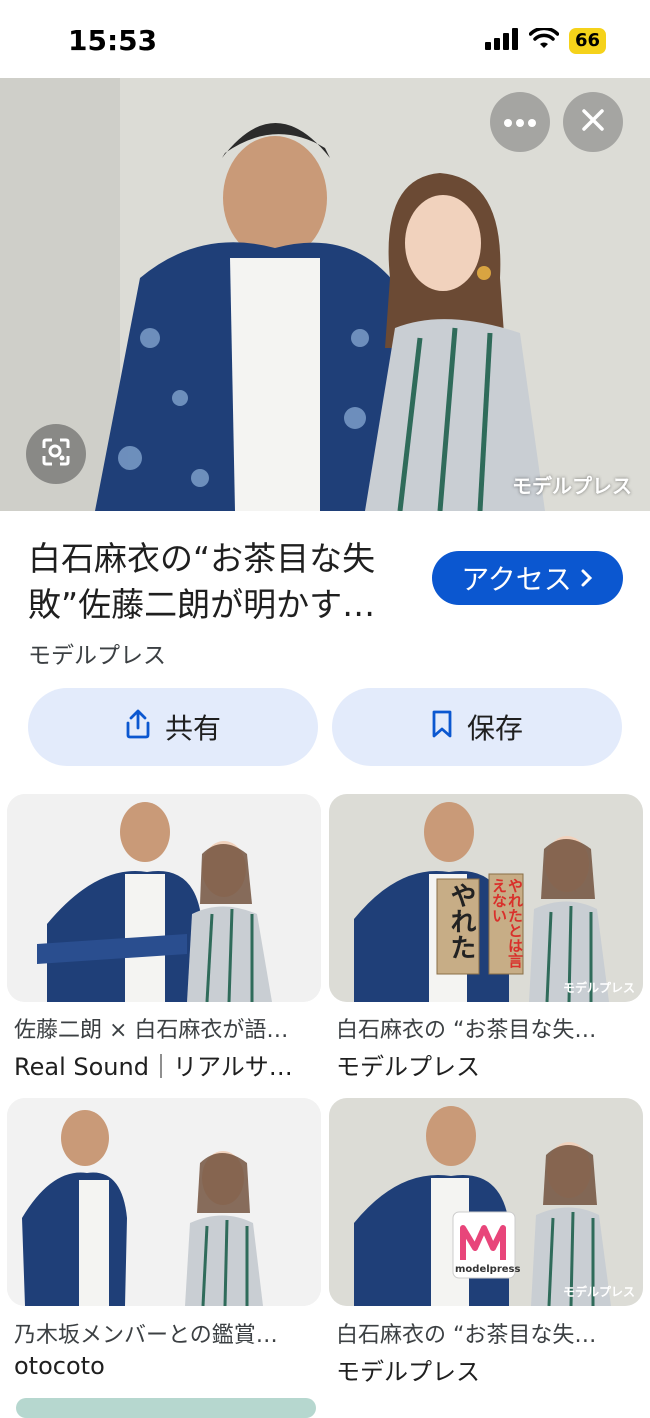 The width and height of the screenshot is (650, 1418). What do you see at coordinates (501, 41) in the screenshot?
I see `signal-icon` at bounding box center [501, 41].